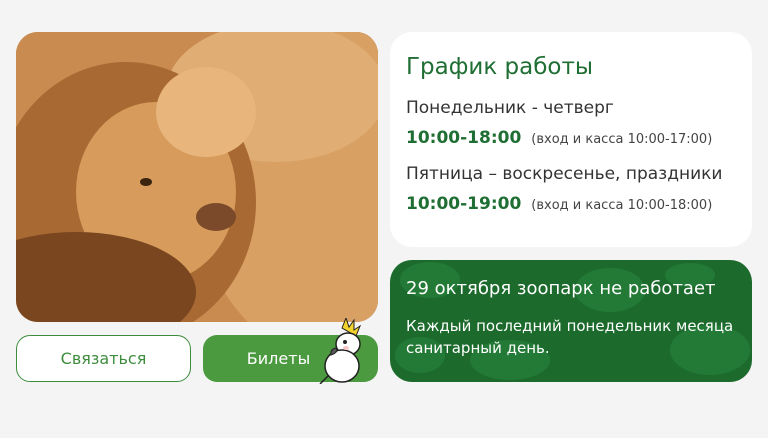  I want to click on schedule-days: Пятница – воскресенье, праздники, so click(564, 174).